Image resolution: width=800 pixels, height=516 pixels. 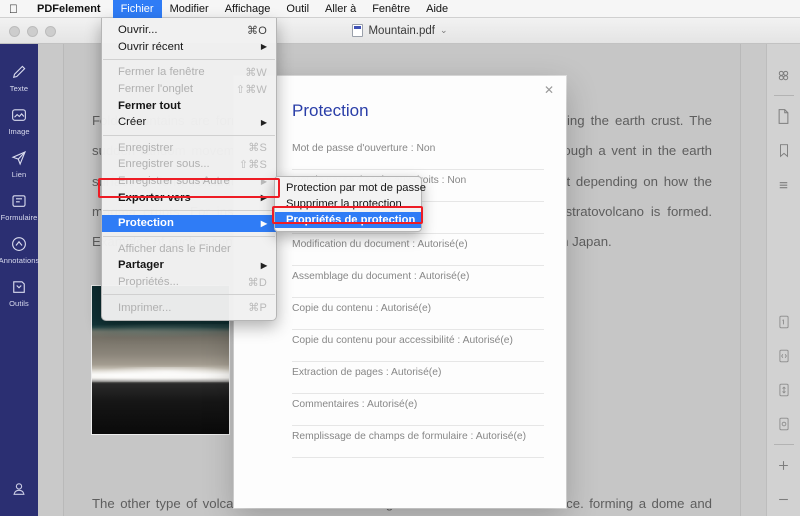 What do you see at coordinates (154, 197) in the screenshot?
I see `menu-item-label: Exporter vers` at bounding box center [154, 197].